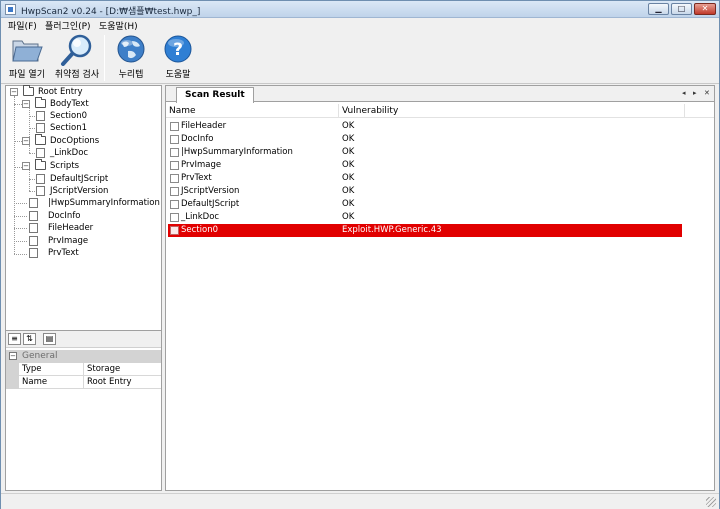  I want to click on column-header-name: Name, so click(252, 111).